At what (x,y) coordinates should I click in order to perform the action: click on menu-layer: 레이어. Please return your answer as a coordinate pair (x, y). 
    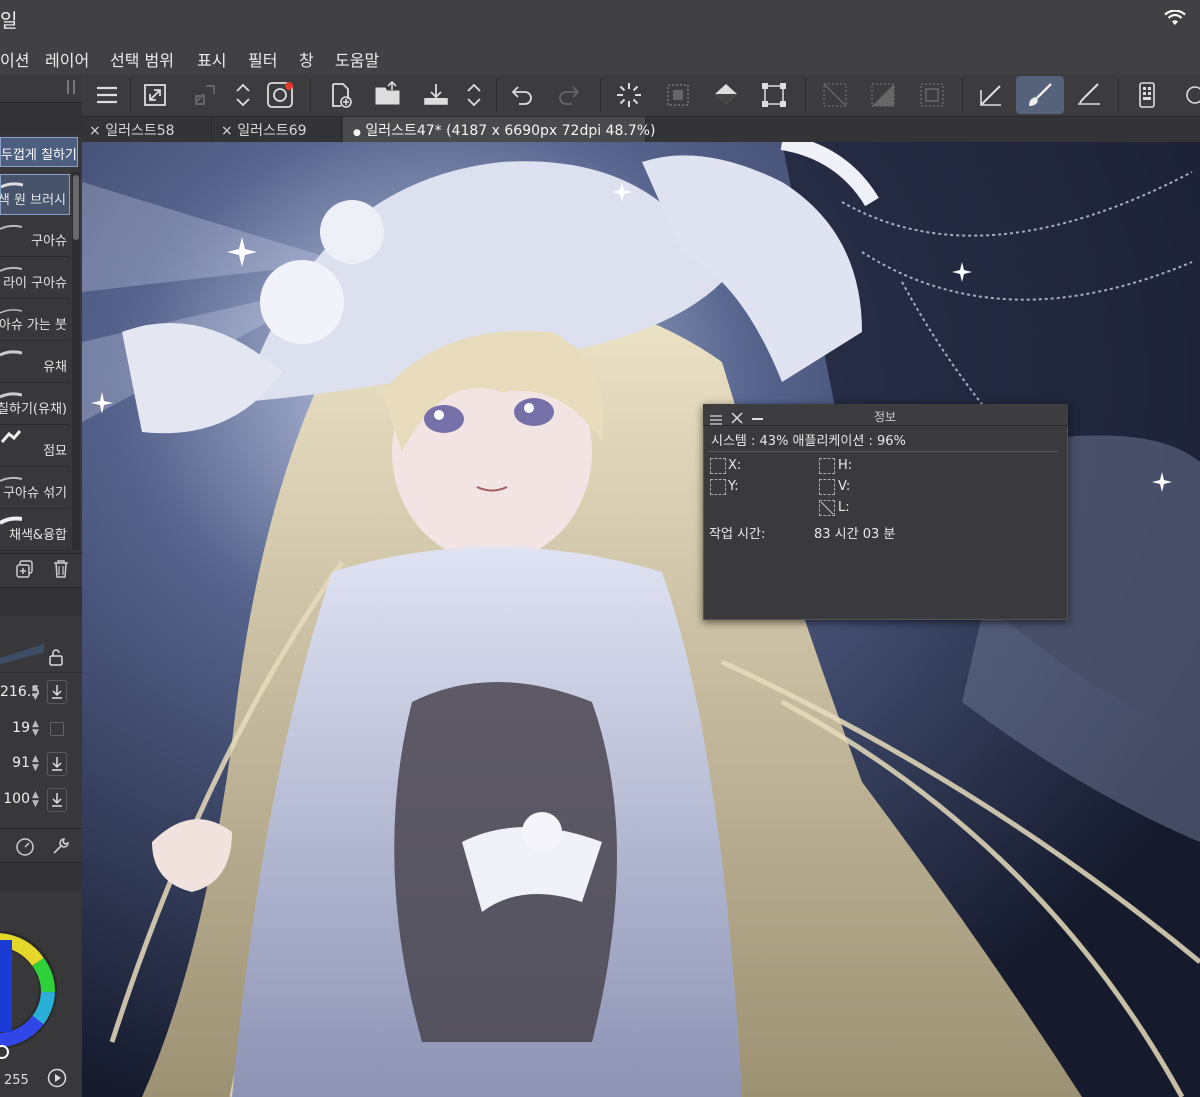
    Looking at the image, I should click on (67, 59).